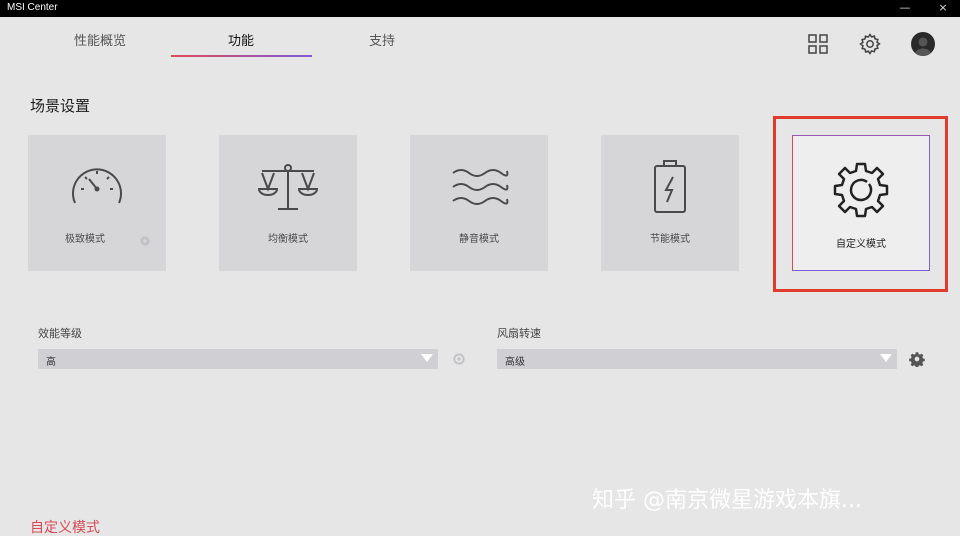  I want to click on waves-icon, so click(480, 187).